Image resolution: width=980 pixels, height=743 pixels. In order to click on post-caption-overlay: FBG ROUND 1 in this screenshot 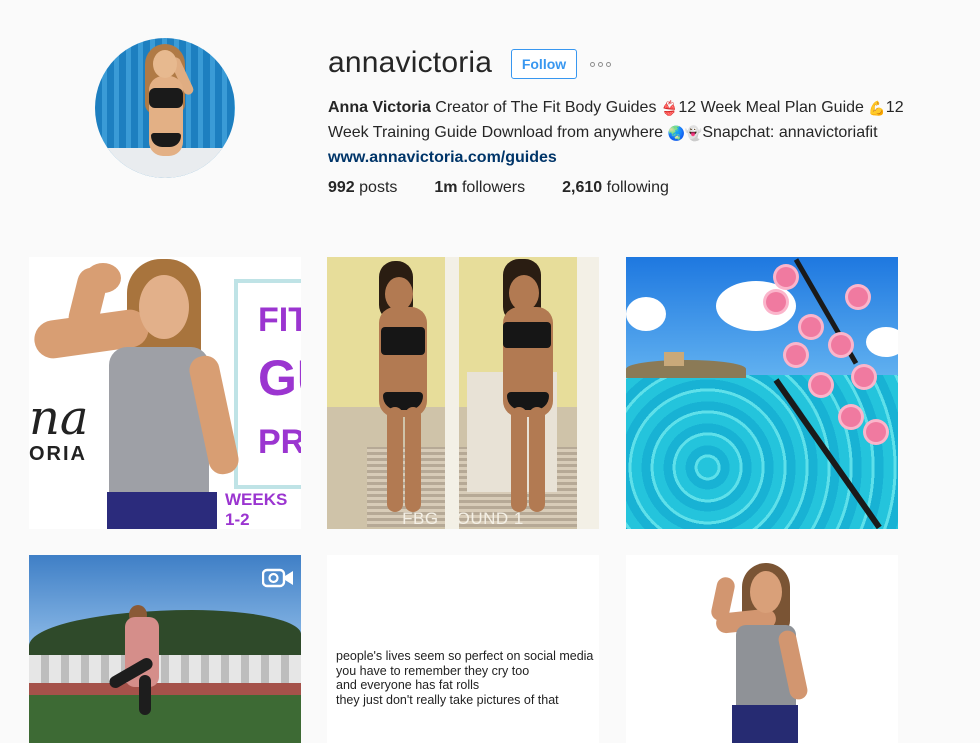, I will do `click(463, 518)`.